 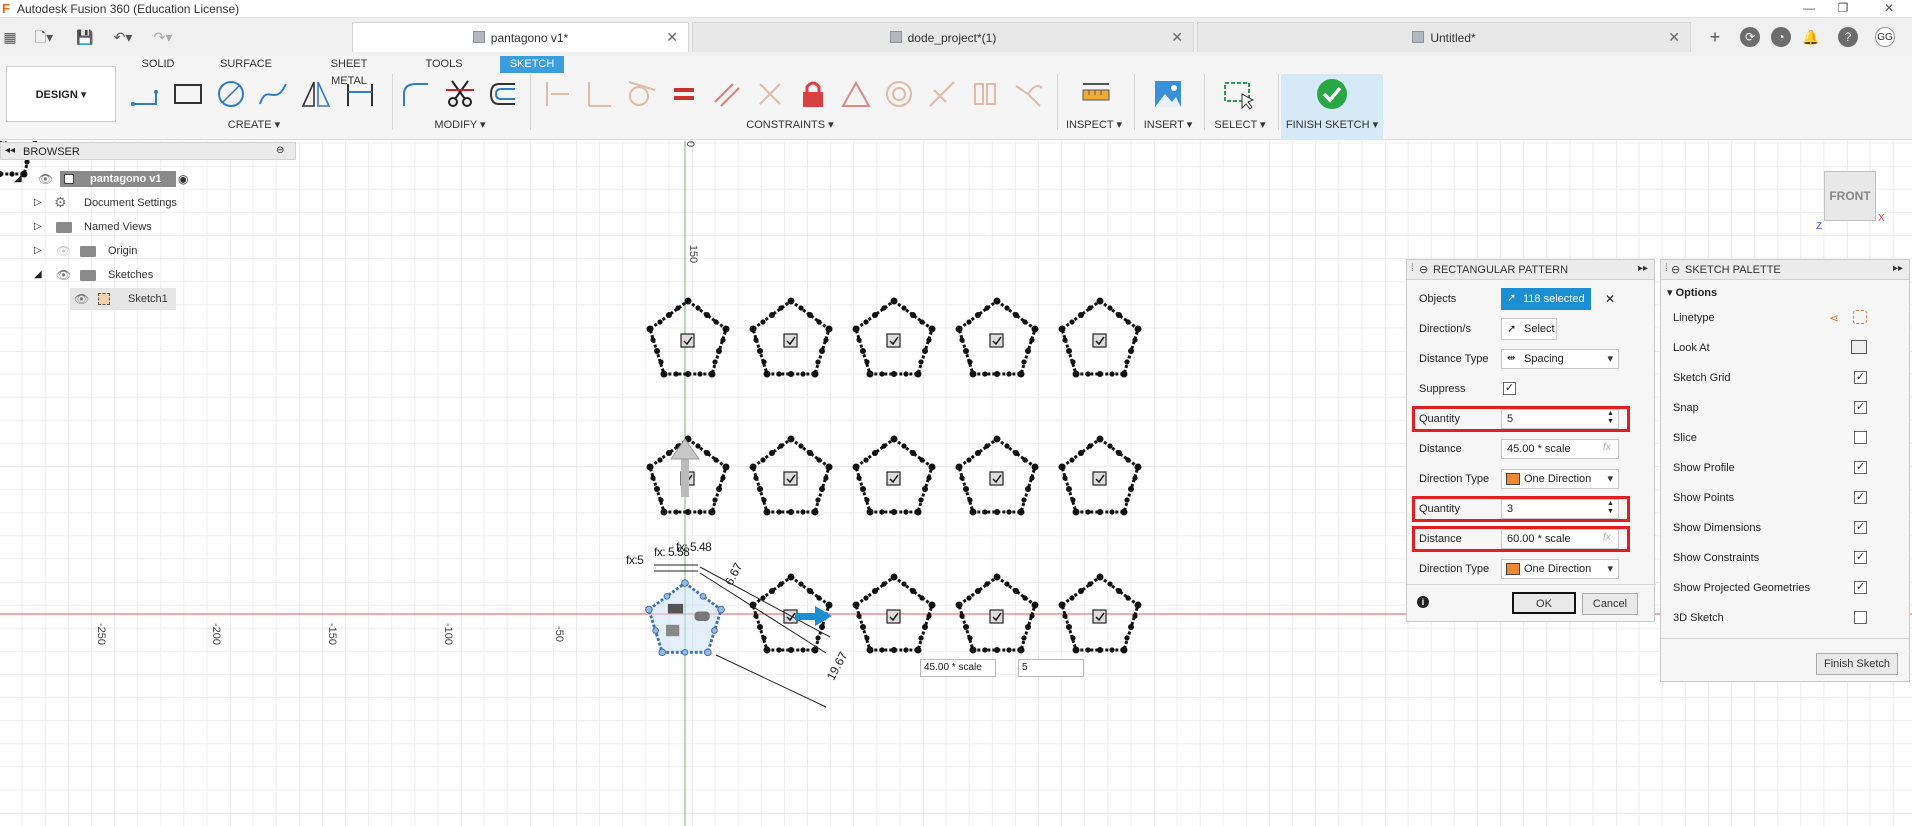 What do you see at coordinates (1860, 317) in the screenshot?
I see `centerline-linetype-icon` at bounding box center [1860, 317].